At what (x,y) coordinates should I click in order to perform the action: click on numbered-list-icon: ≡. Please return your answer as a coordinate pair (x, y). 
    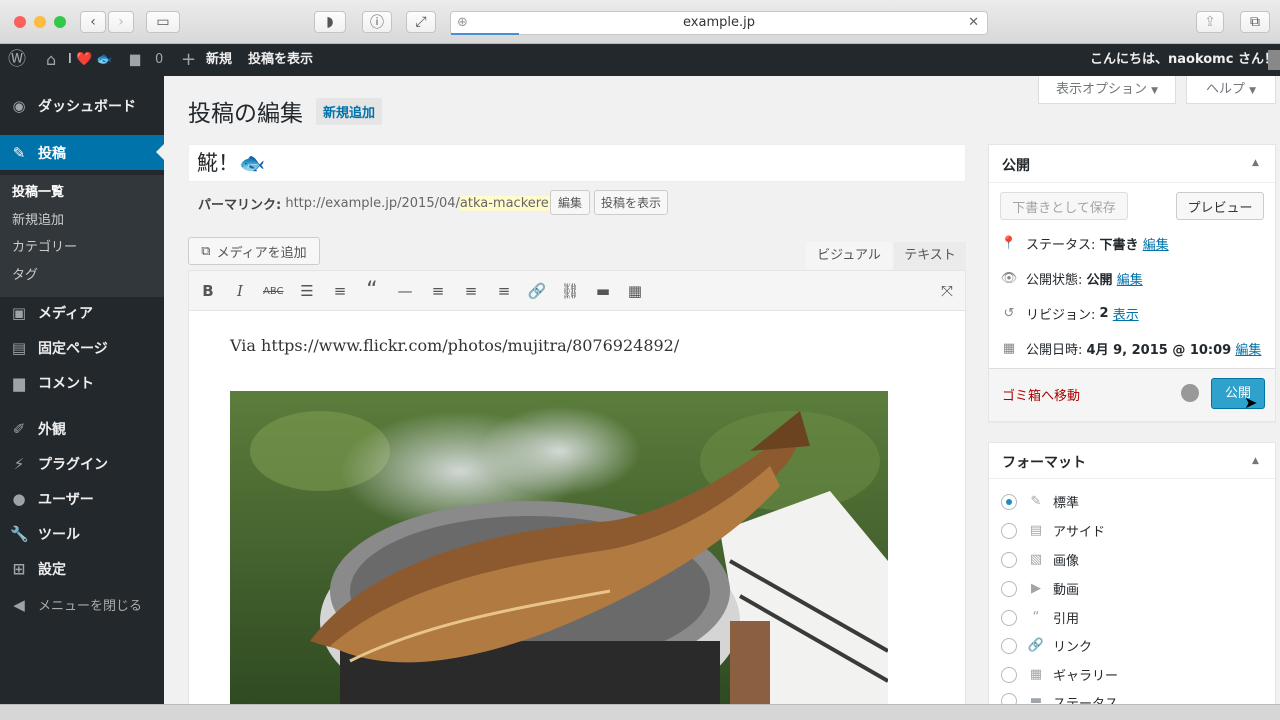
    Looking at the image, I should click on (340, 291).